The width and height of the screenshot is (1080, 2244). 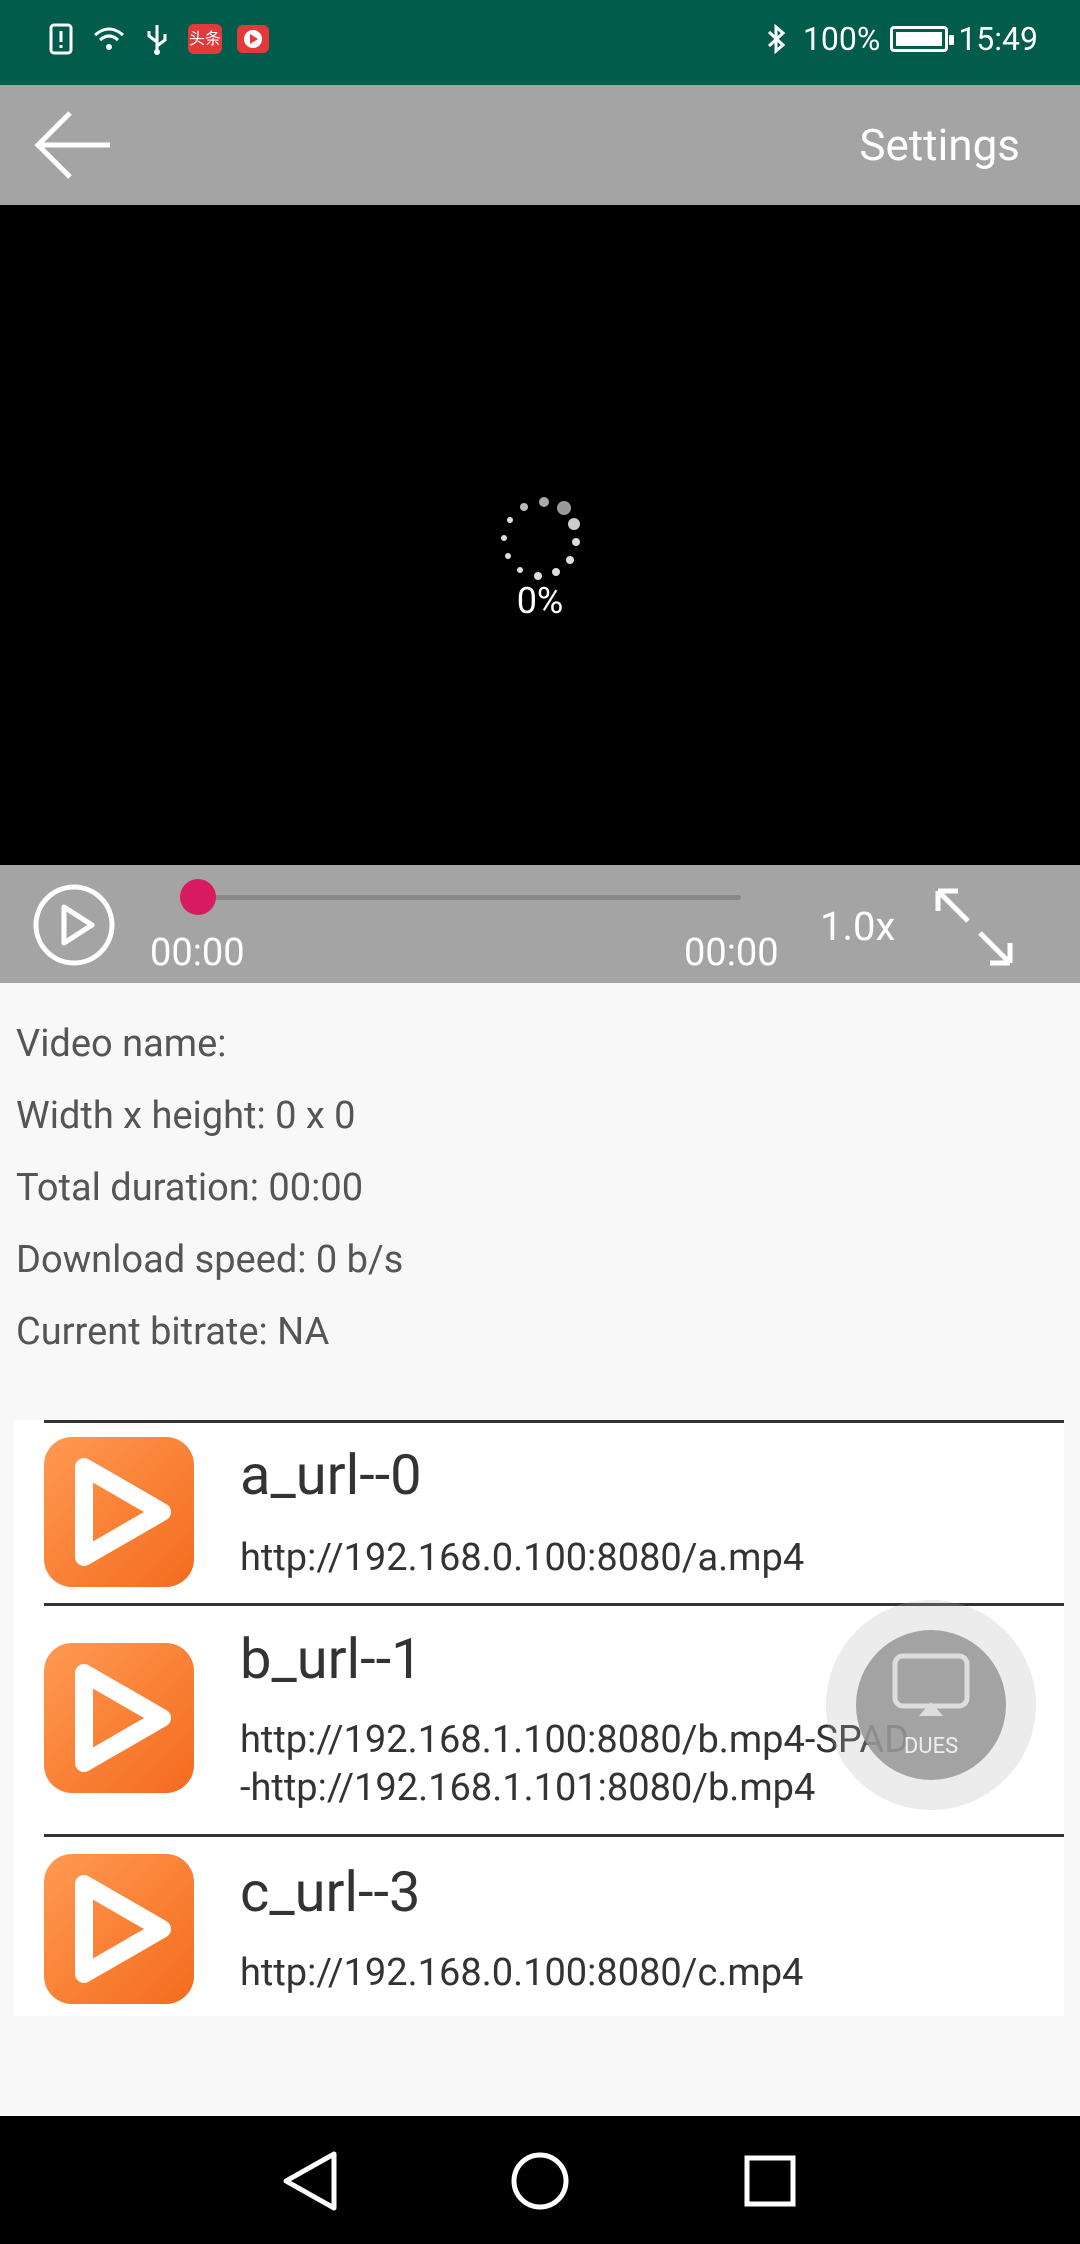 I want to click on navigation-bar, so click(x=540, y=2180).